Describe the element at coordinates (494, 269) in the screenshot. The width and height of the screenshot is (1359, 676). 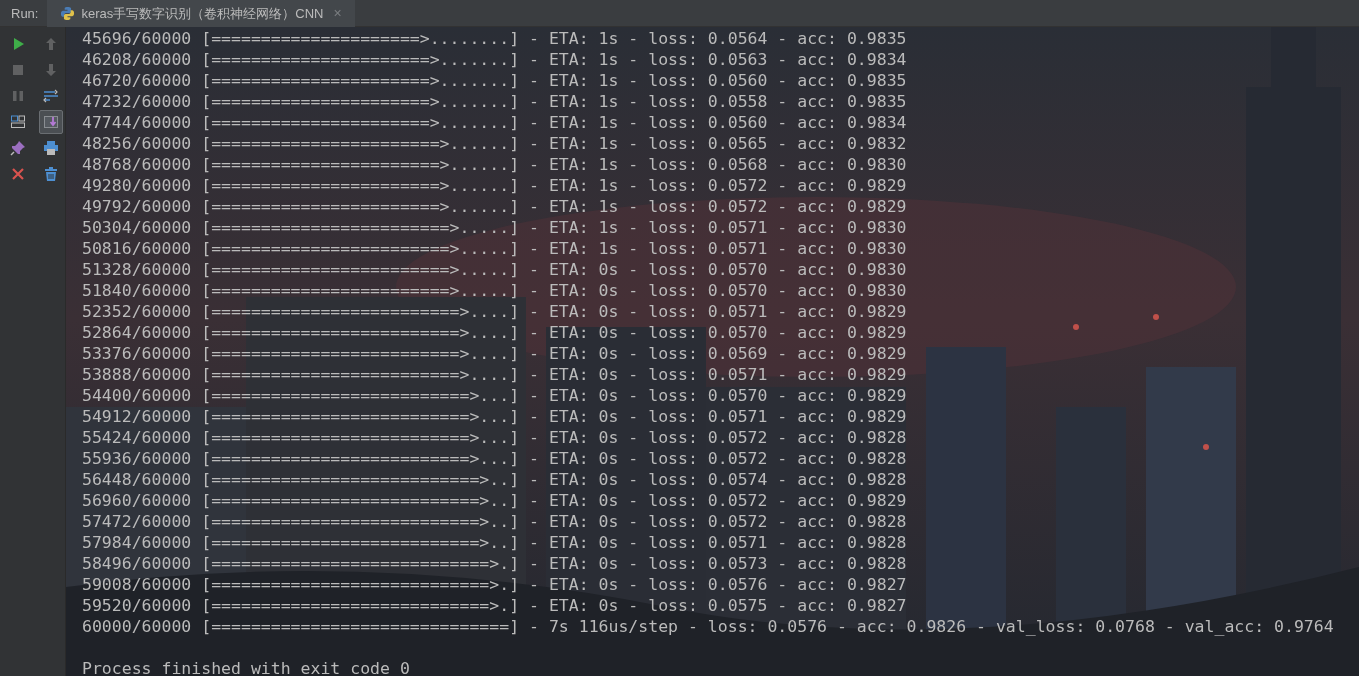
I see `console-line: 51328/60000 [========================>.....] - ETA: 0s - loss: 0.0570 - acc: 0.9830` at that location.